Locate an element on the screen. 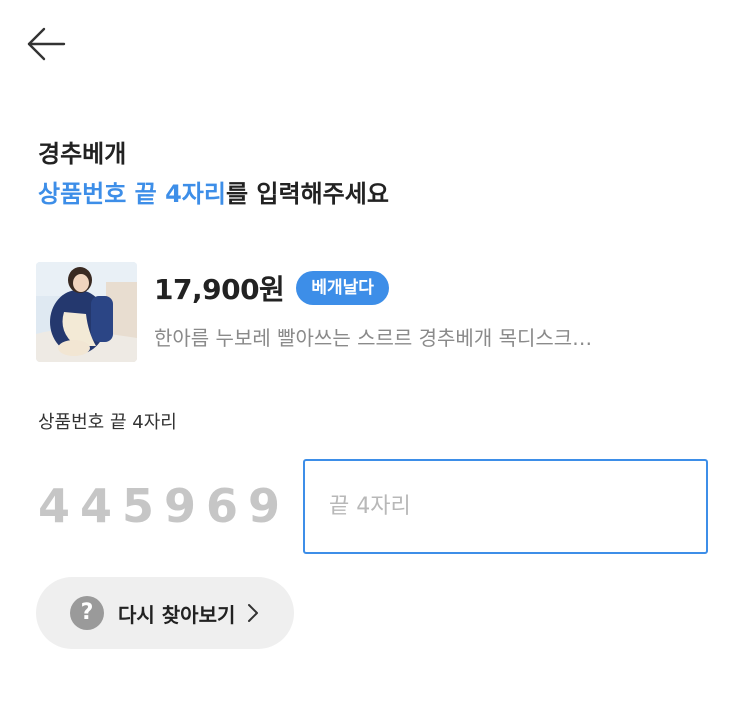  product-price: 17,900원 is located at coordinates (219, 289).